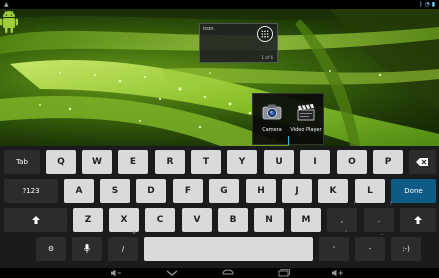 The height and width of the screenshot is (278, 439). What do you see at coordinates (370, 191) in the screenshot?
I see `key-l: L` at bounding box center [370, 191].